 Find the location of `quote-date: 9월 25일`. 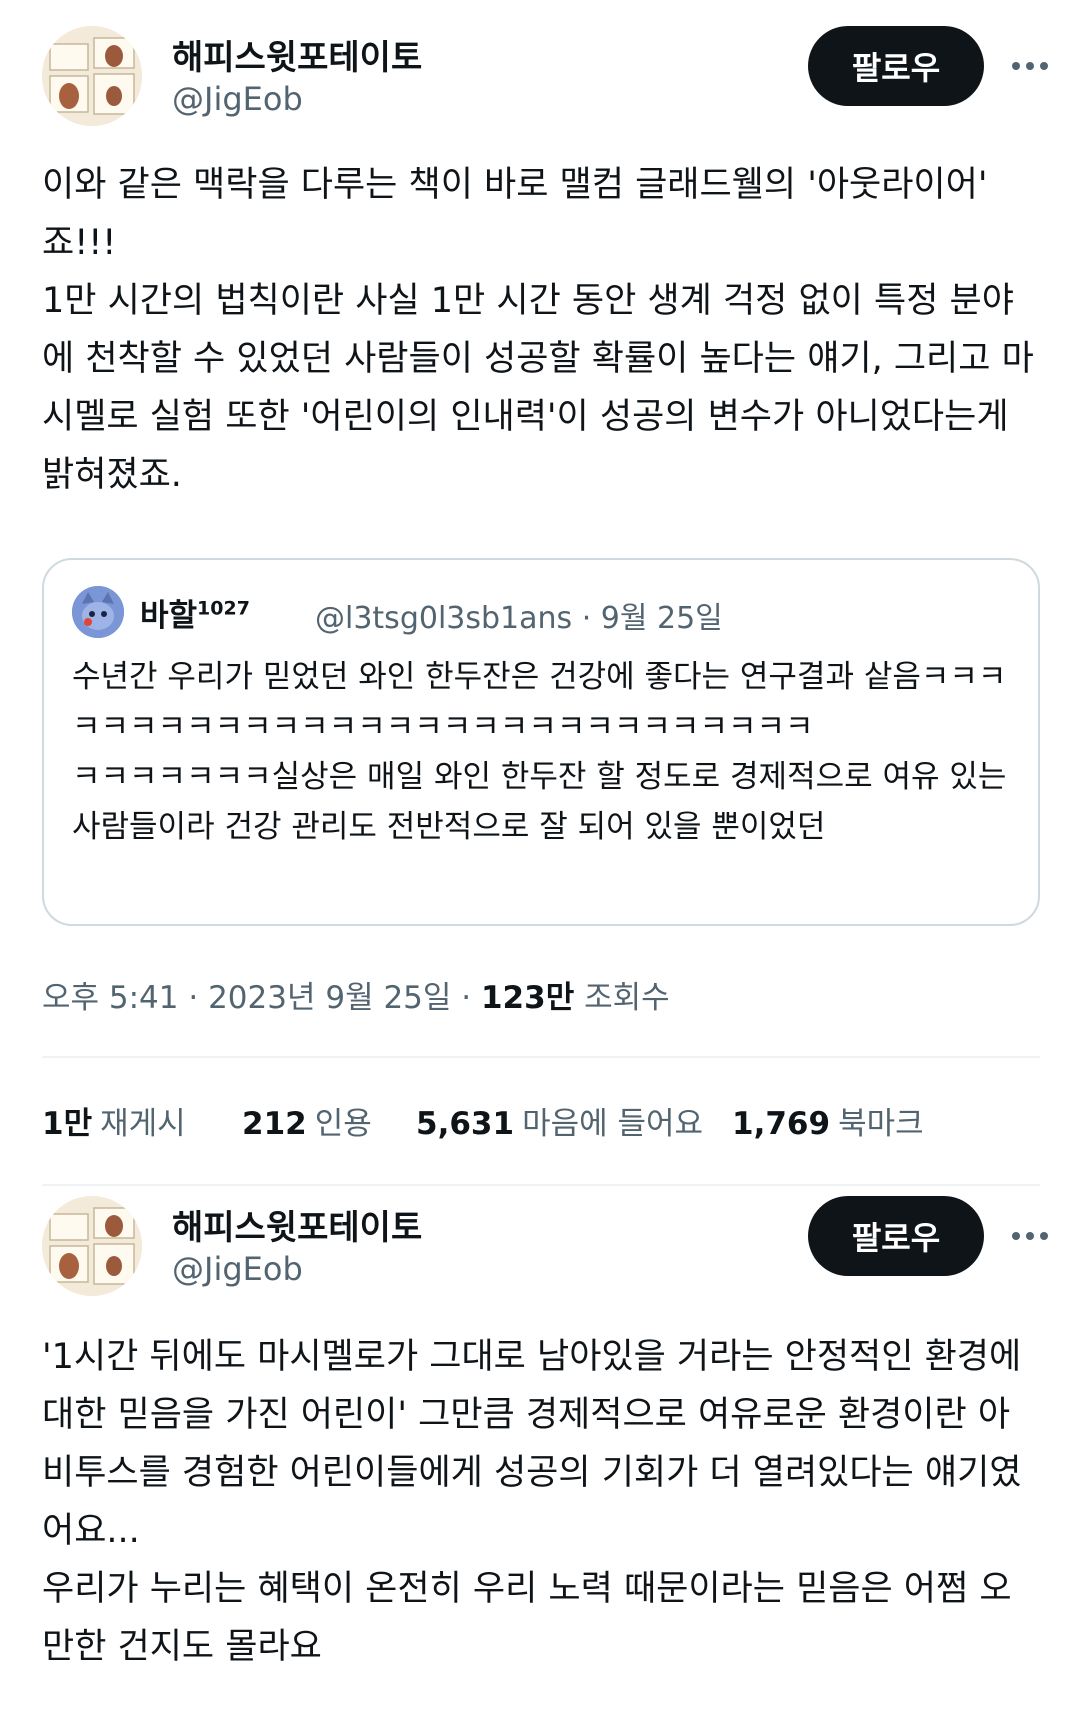

quote-date: 9월 25일 is located at coordinates (662, 618).